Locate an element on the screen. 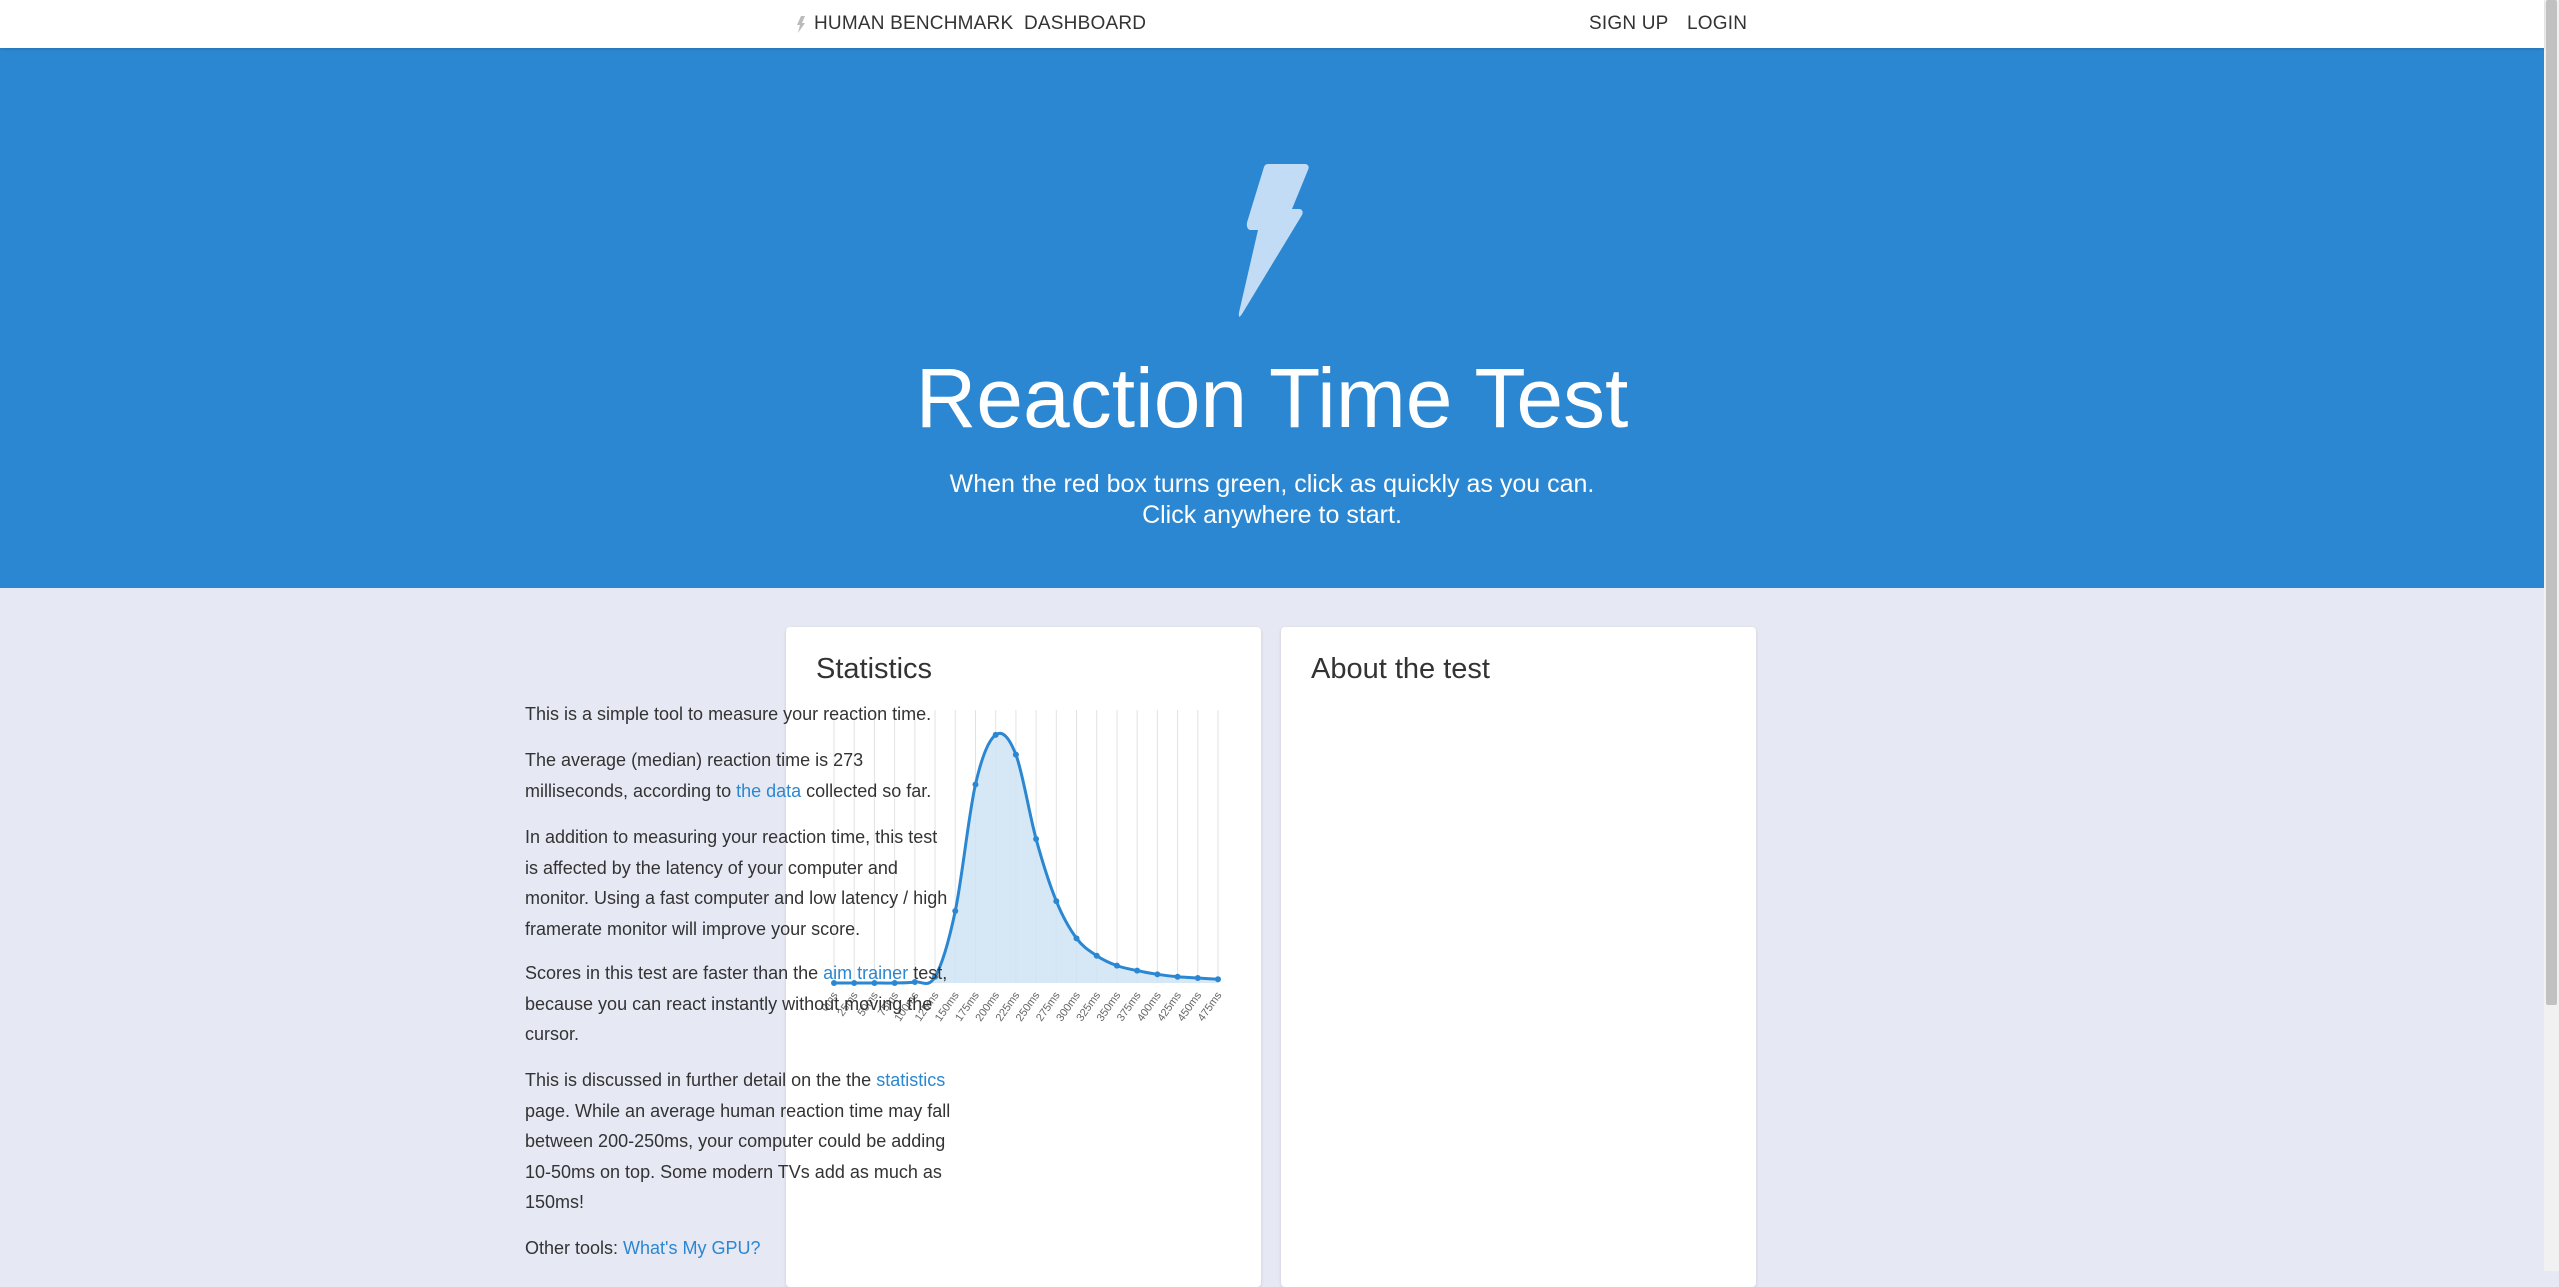  about-p4-text: Scores in this test are faster than the is located at coordinates (674, 973).